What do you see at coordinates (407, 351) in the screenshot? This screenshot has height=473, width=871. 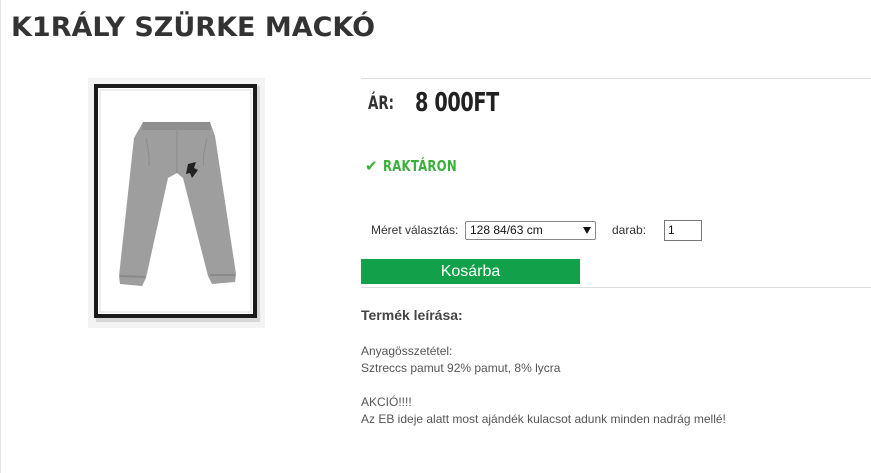 I see `description-line: Anyagösszetétel:` at bounding box center [407, 351].